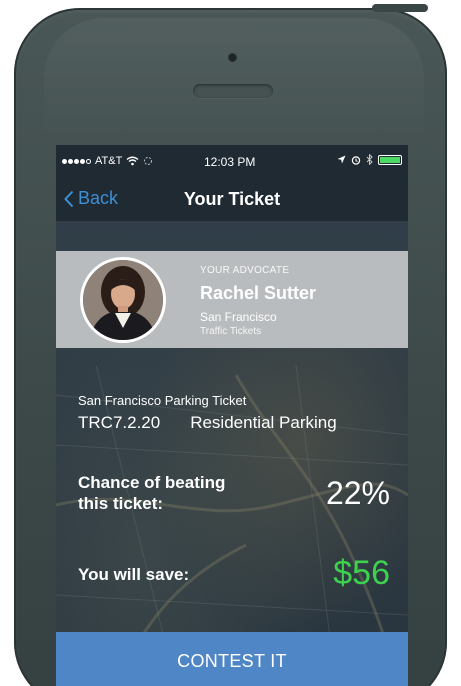  I want to click on front-camera, so click(232, 57).